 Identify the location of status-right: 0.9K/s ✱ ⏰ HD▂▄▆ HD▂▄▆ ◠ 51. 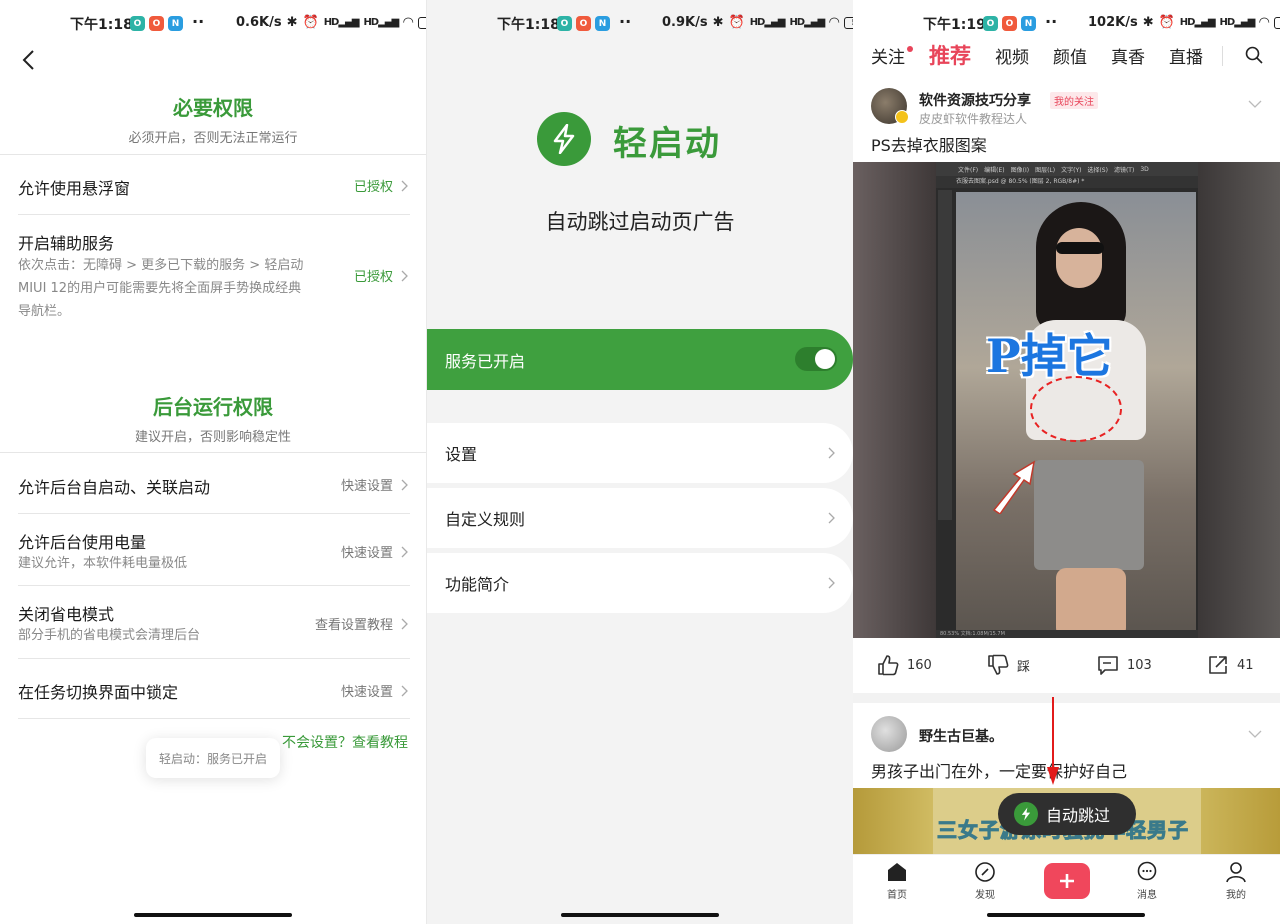
(757, 22).